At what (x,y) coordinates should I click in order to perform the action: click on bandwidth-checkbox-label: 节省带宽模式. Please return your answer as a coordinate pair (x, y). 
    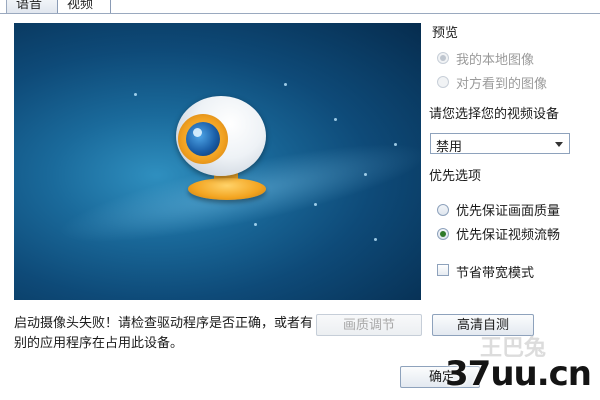
    Looking at the image, I should click on (495, 273).